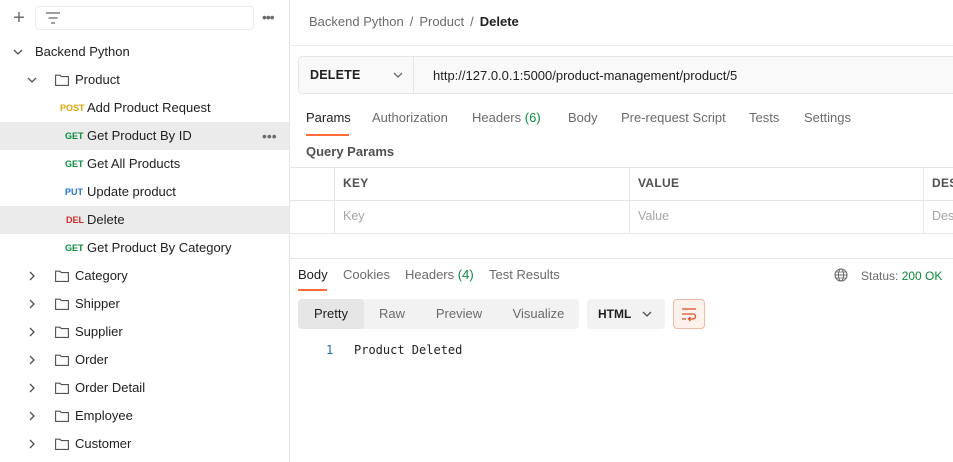 This screenshot has height=462, width=953. I want to click on tab-response-headers: Headers (4), so click(439, 274).